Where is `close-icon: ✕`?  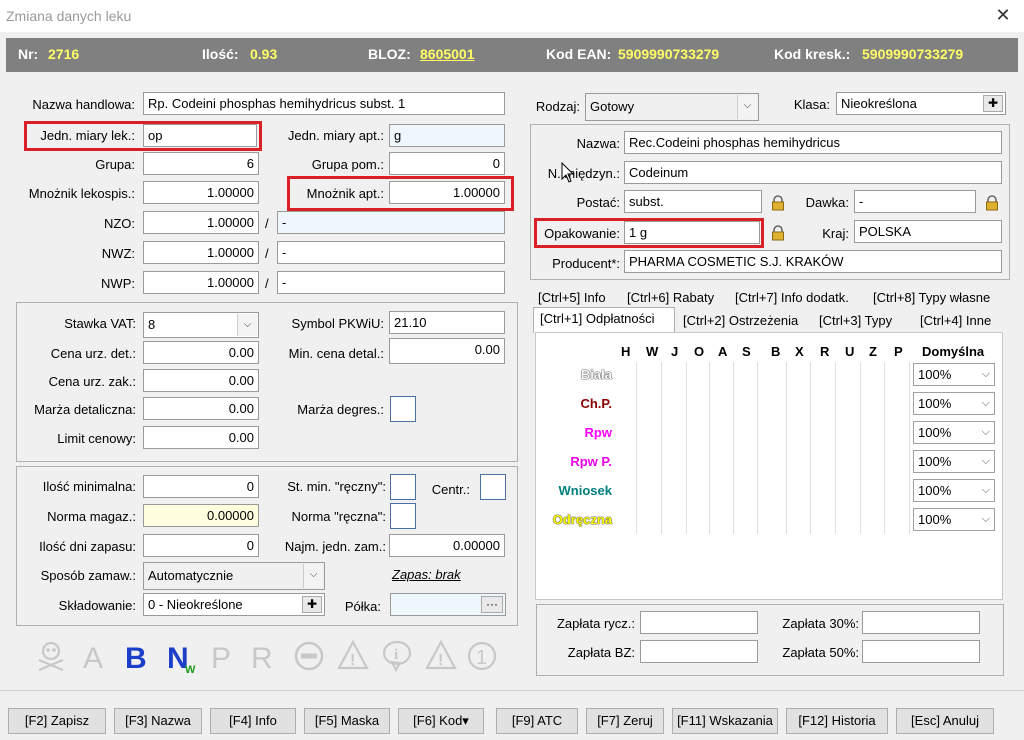
close-icon: ✕ is located at coordinates (1003, 15).